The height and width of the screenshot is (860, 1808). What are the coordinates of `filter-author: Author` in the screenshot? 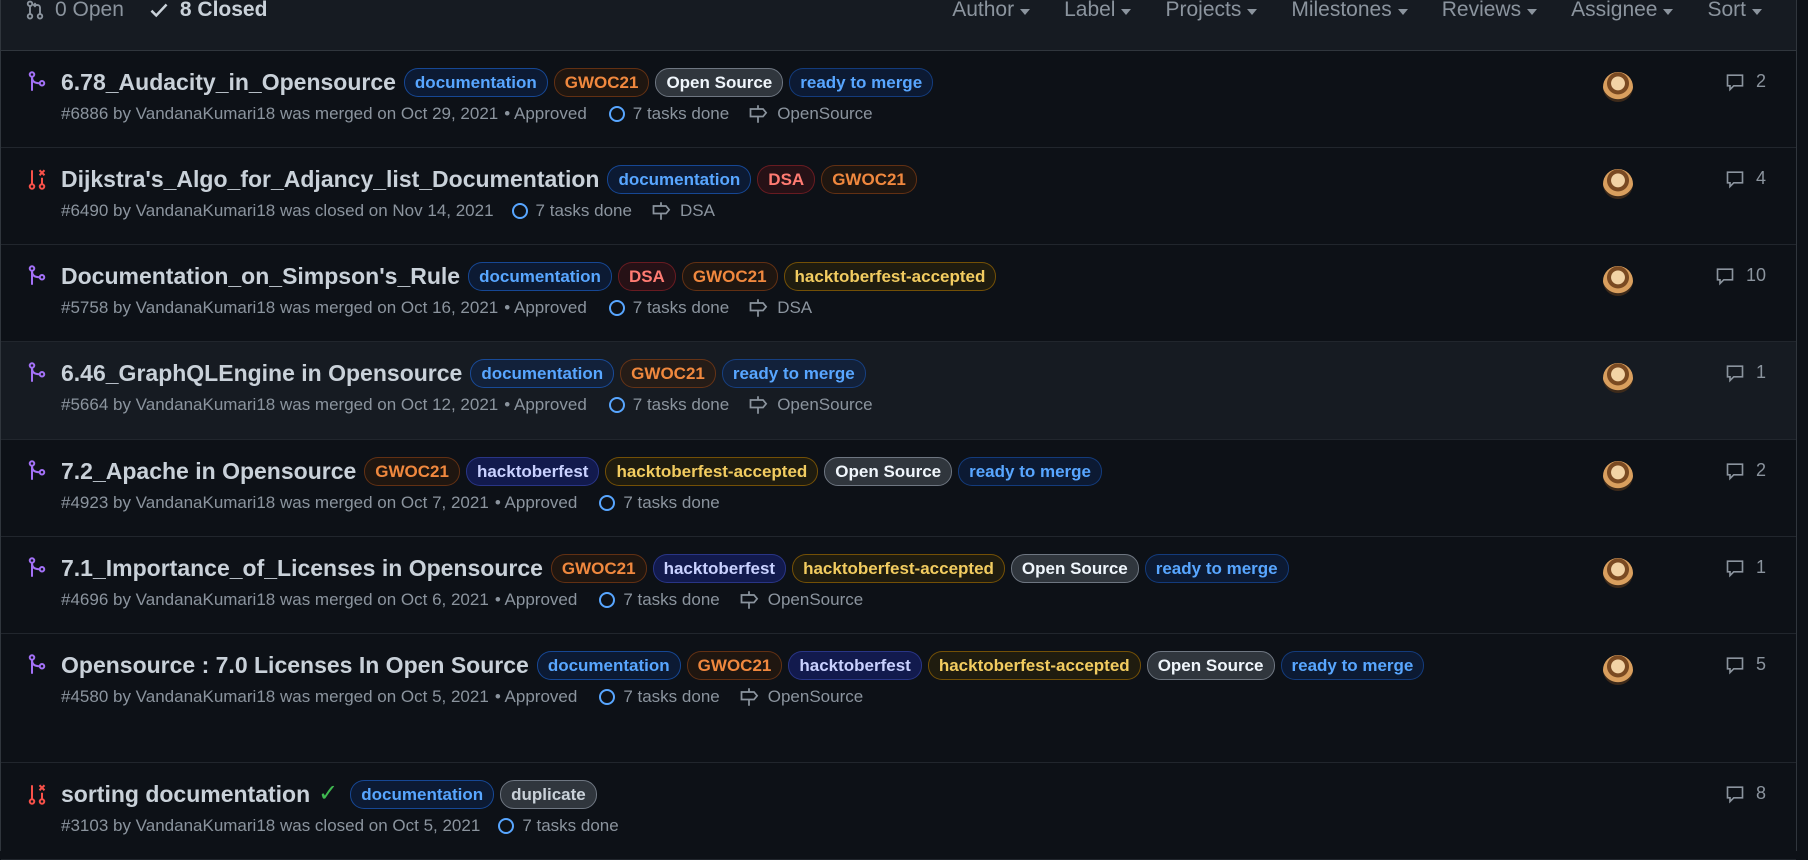 It's located at (991, 11).